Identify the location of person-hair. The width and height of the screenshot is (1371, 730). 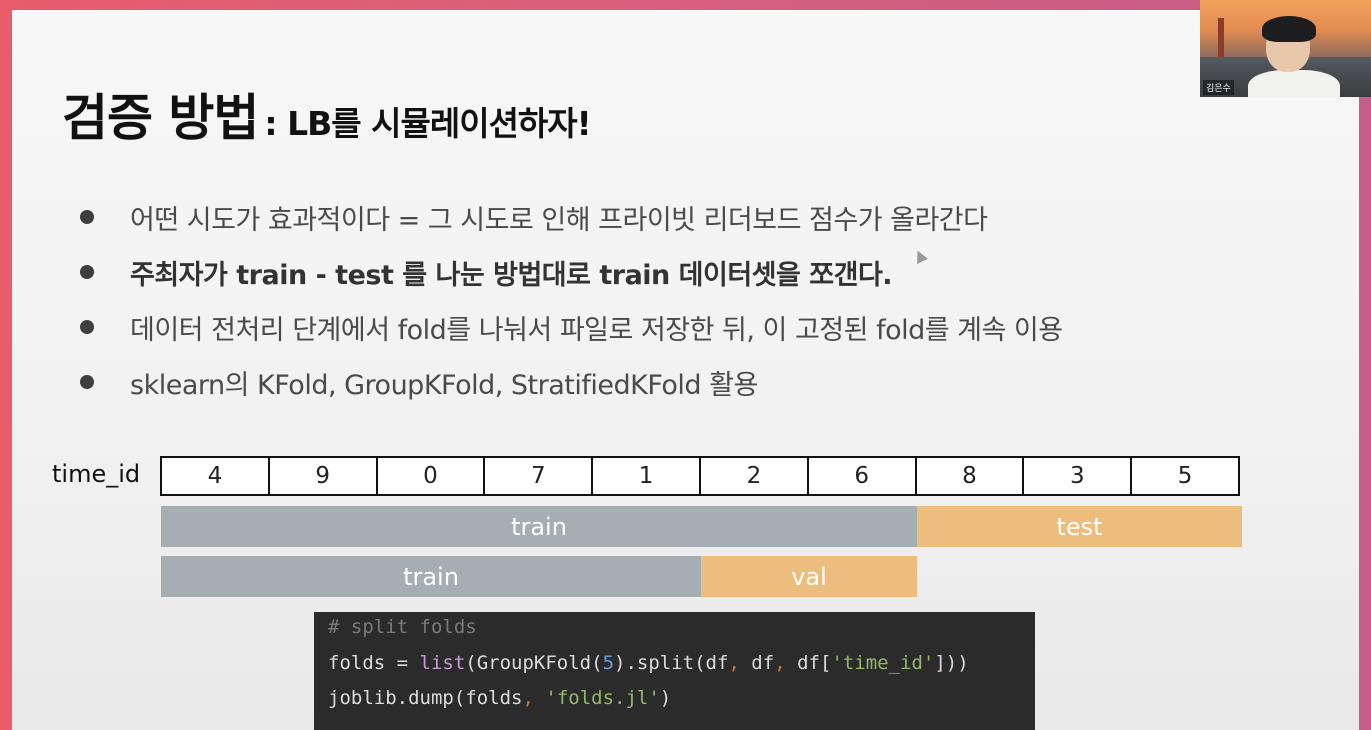
(1289, 29).